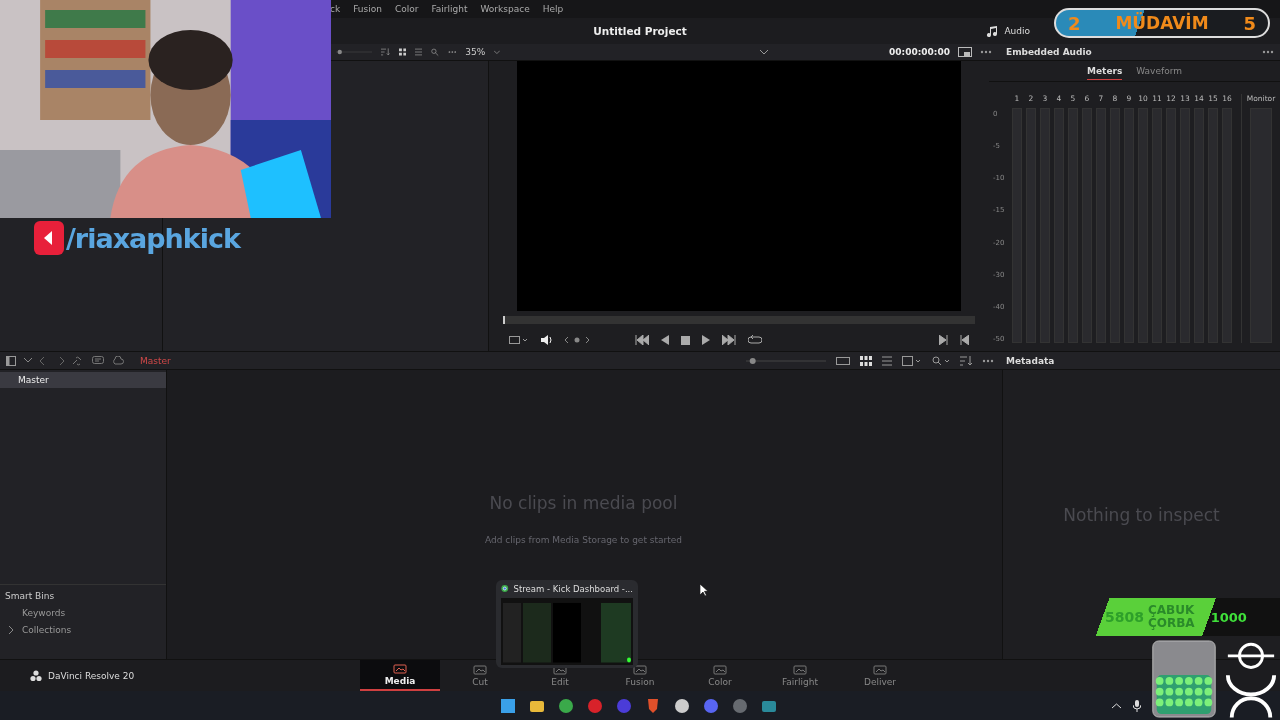 This screenshot has height=720, width=1280. I want to click on goal-target: 1000, so click(1228, 617).